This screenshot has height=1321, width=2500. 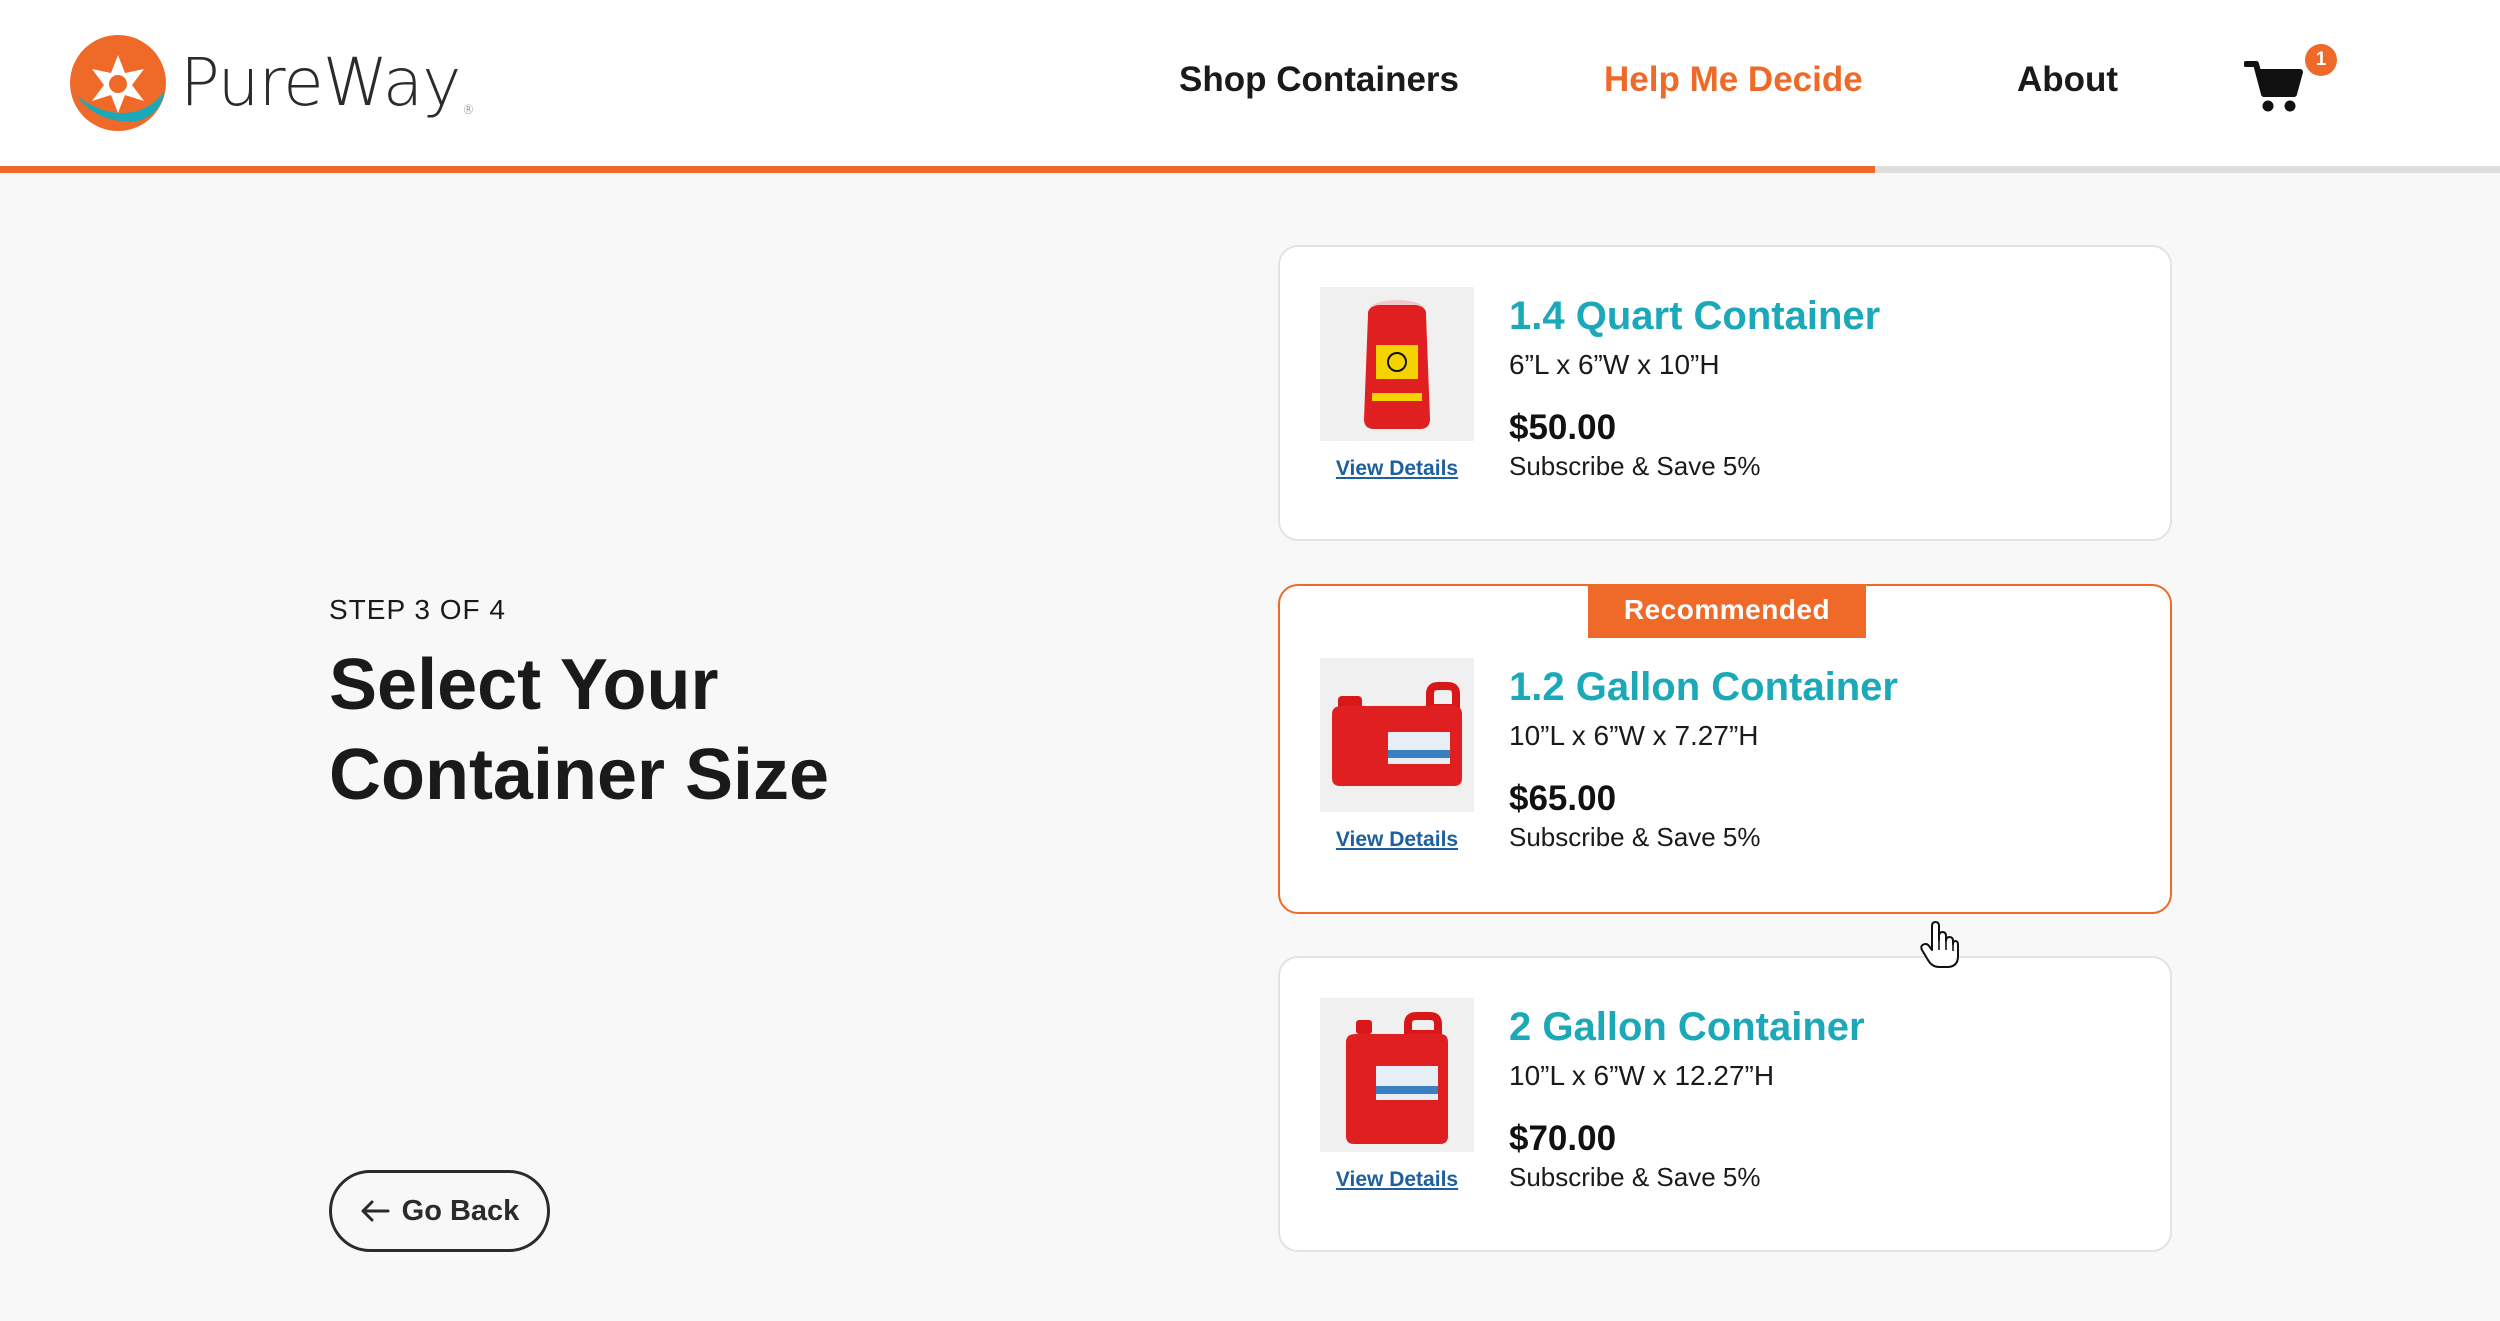 I want to click on logo-text: PureWay ®, so click(x=327, y=82).